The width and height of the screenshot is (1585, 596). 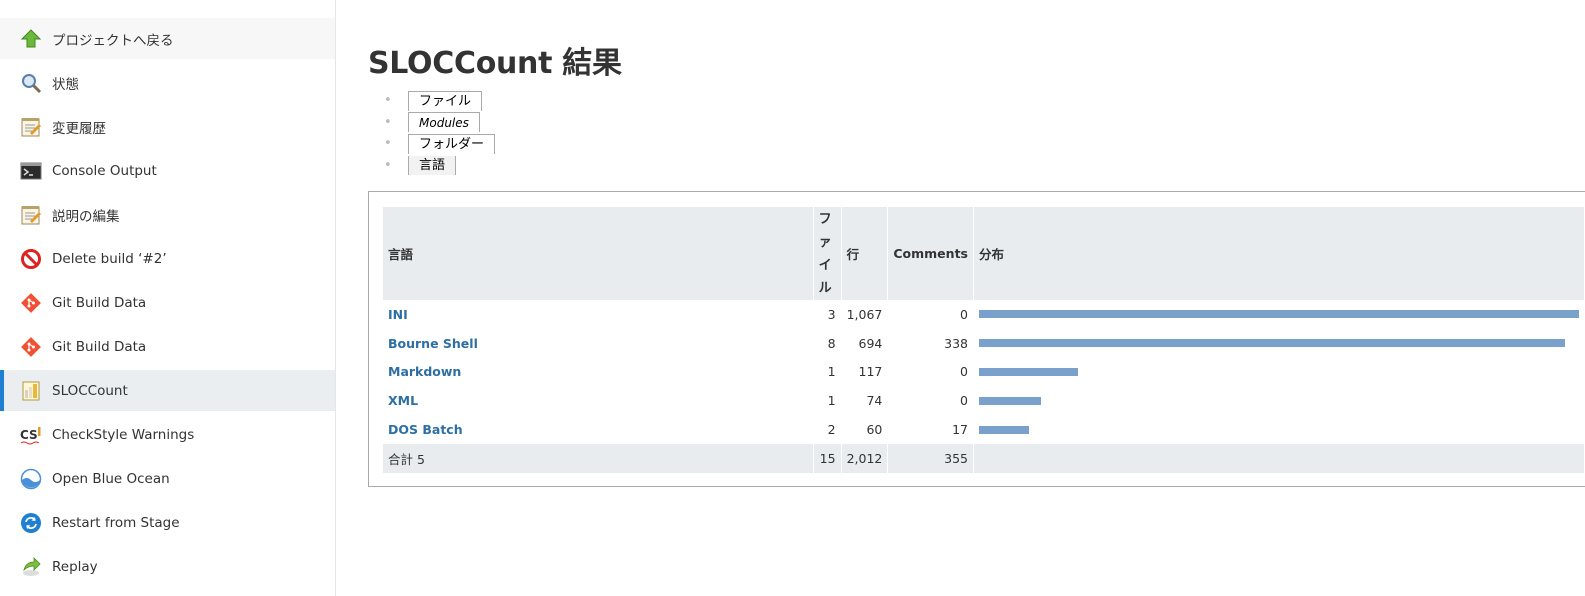 What do you see at coordinates (31, 39) in the screenshot?
I see `up-arrow-icon` at bounding box center [31, 39].